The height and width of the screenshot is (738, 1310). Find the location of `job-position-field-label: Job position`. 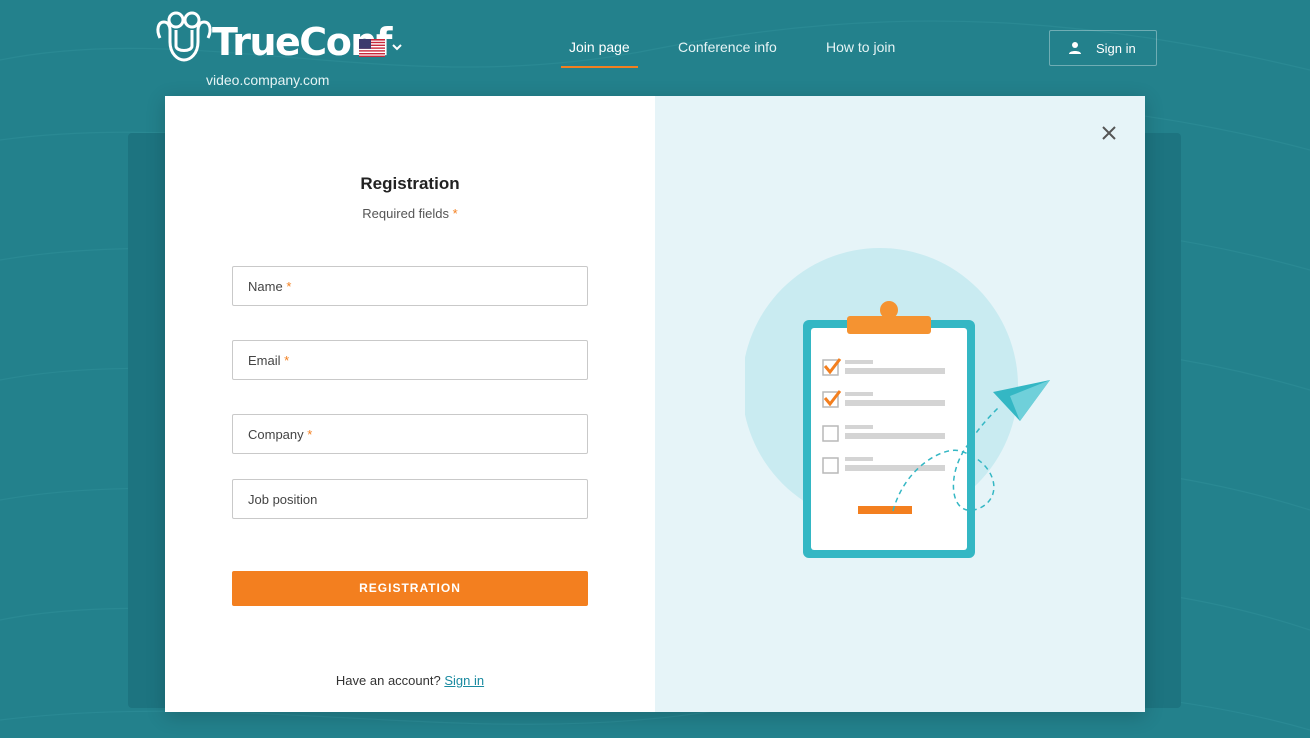

job-position-field-label: Job position is located at coordinates (283, 499).